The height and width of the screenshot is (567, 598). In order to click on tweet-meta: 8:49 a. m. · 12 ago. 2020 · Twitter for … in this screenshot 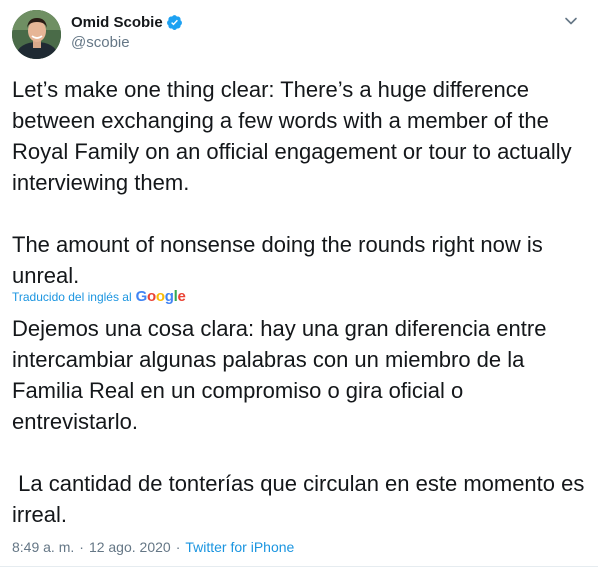, I will do `click(153, 547)`.